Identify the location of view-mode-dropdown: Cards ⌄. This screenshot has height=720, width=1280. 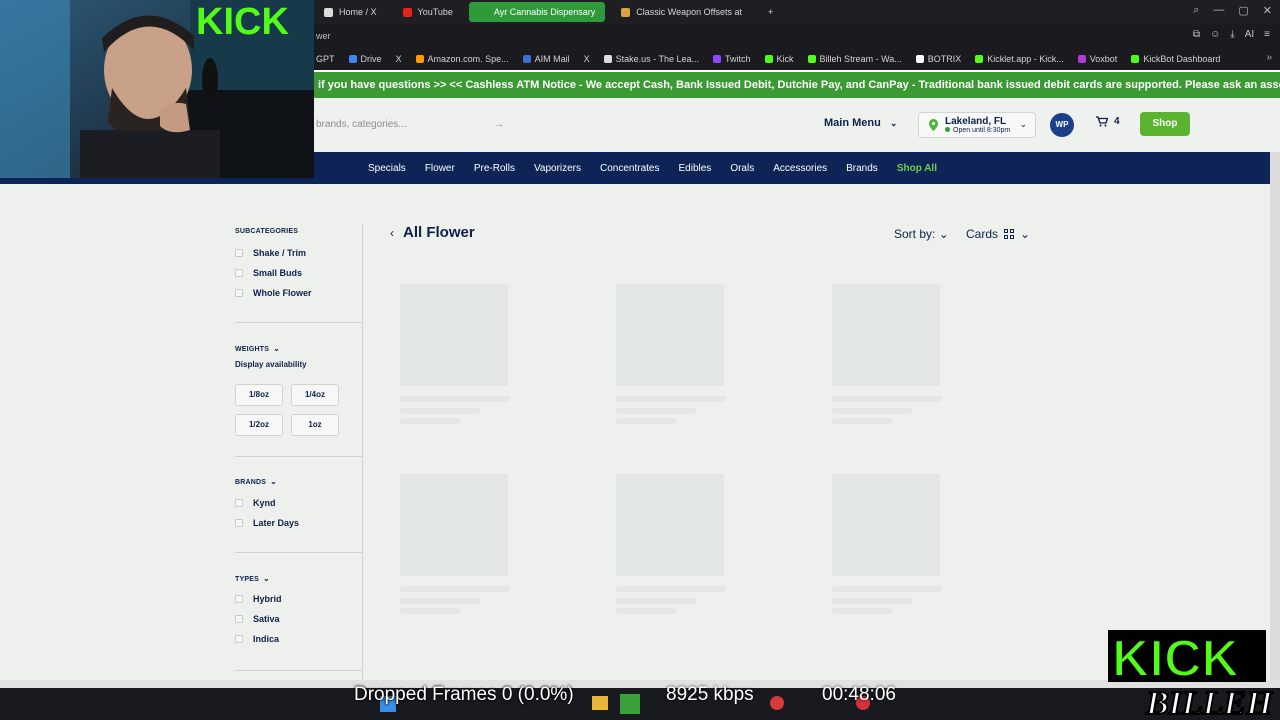
(998, 234).